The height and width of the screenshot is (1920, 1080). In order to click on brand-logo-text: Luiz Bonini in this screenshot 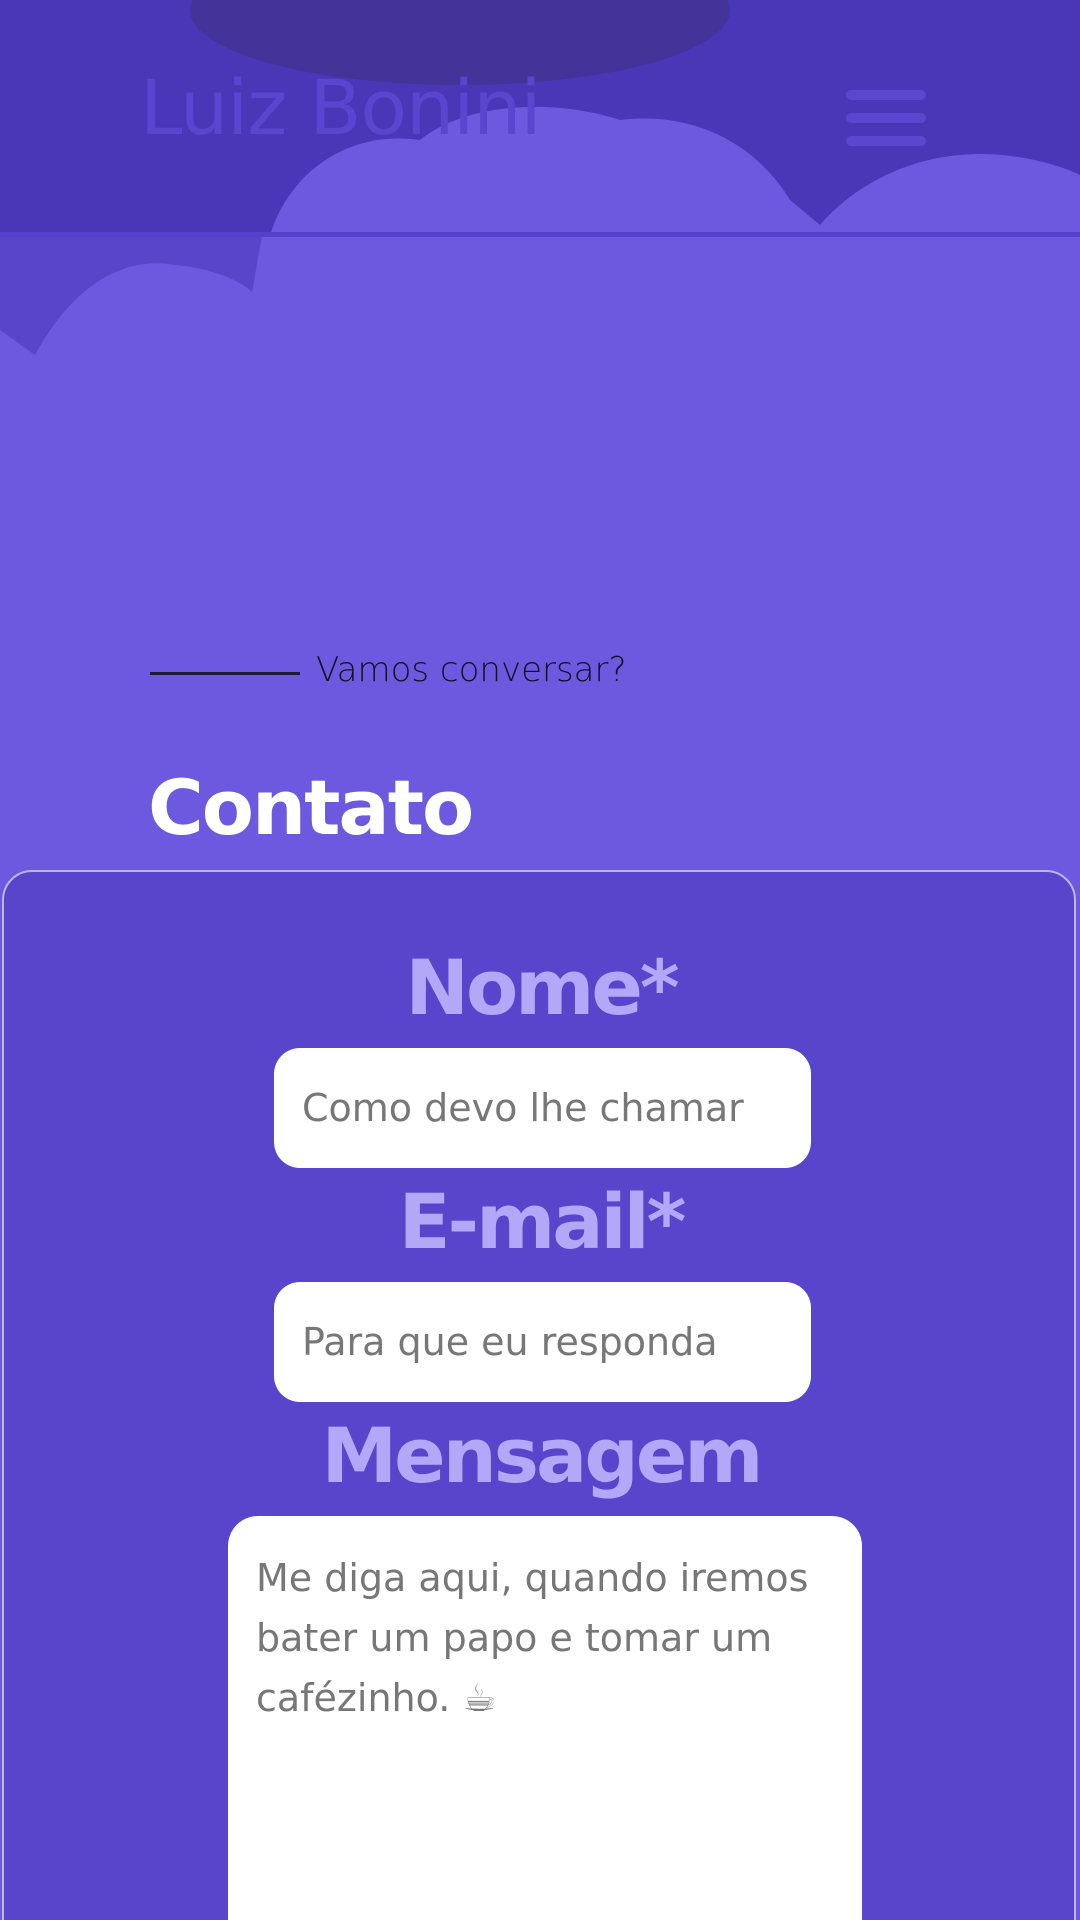, I will do `click(341, 108)`.